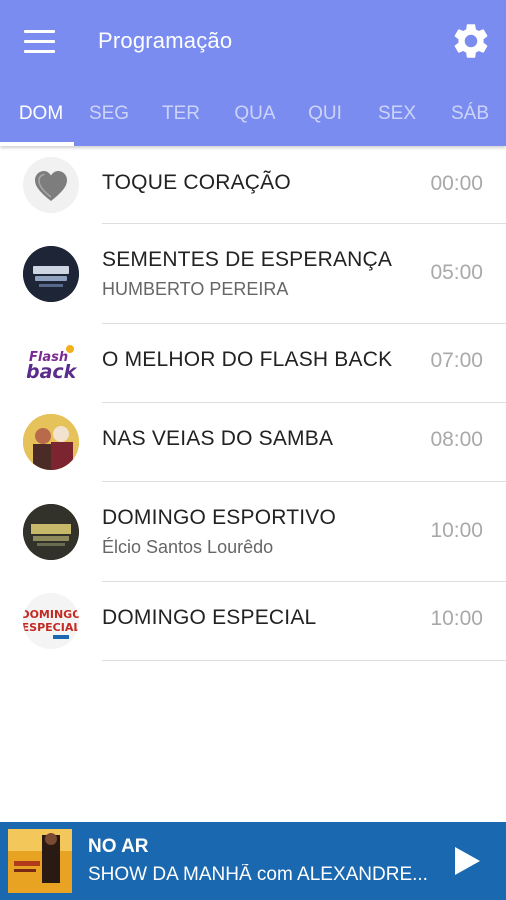 The height and width of the screenshot is (900, 506). I want to click on play-icon, so click(467, 861).